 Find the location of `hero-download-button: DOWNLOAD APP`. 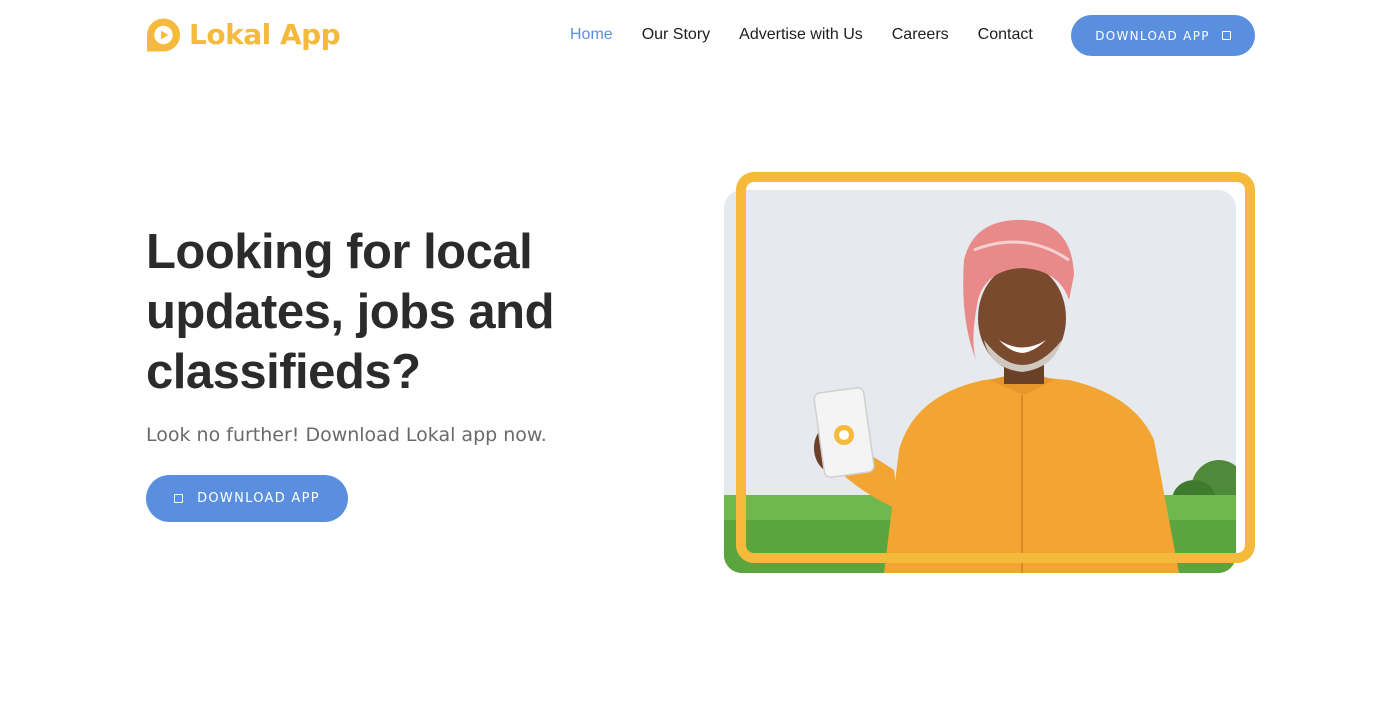

hero-download-button: DOWNLOAD APP is located at coordinates (247, 498).